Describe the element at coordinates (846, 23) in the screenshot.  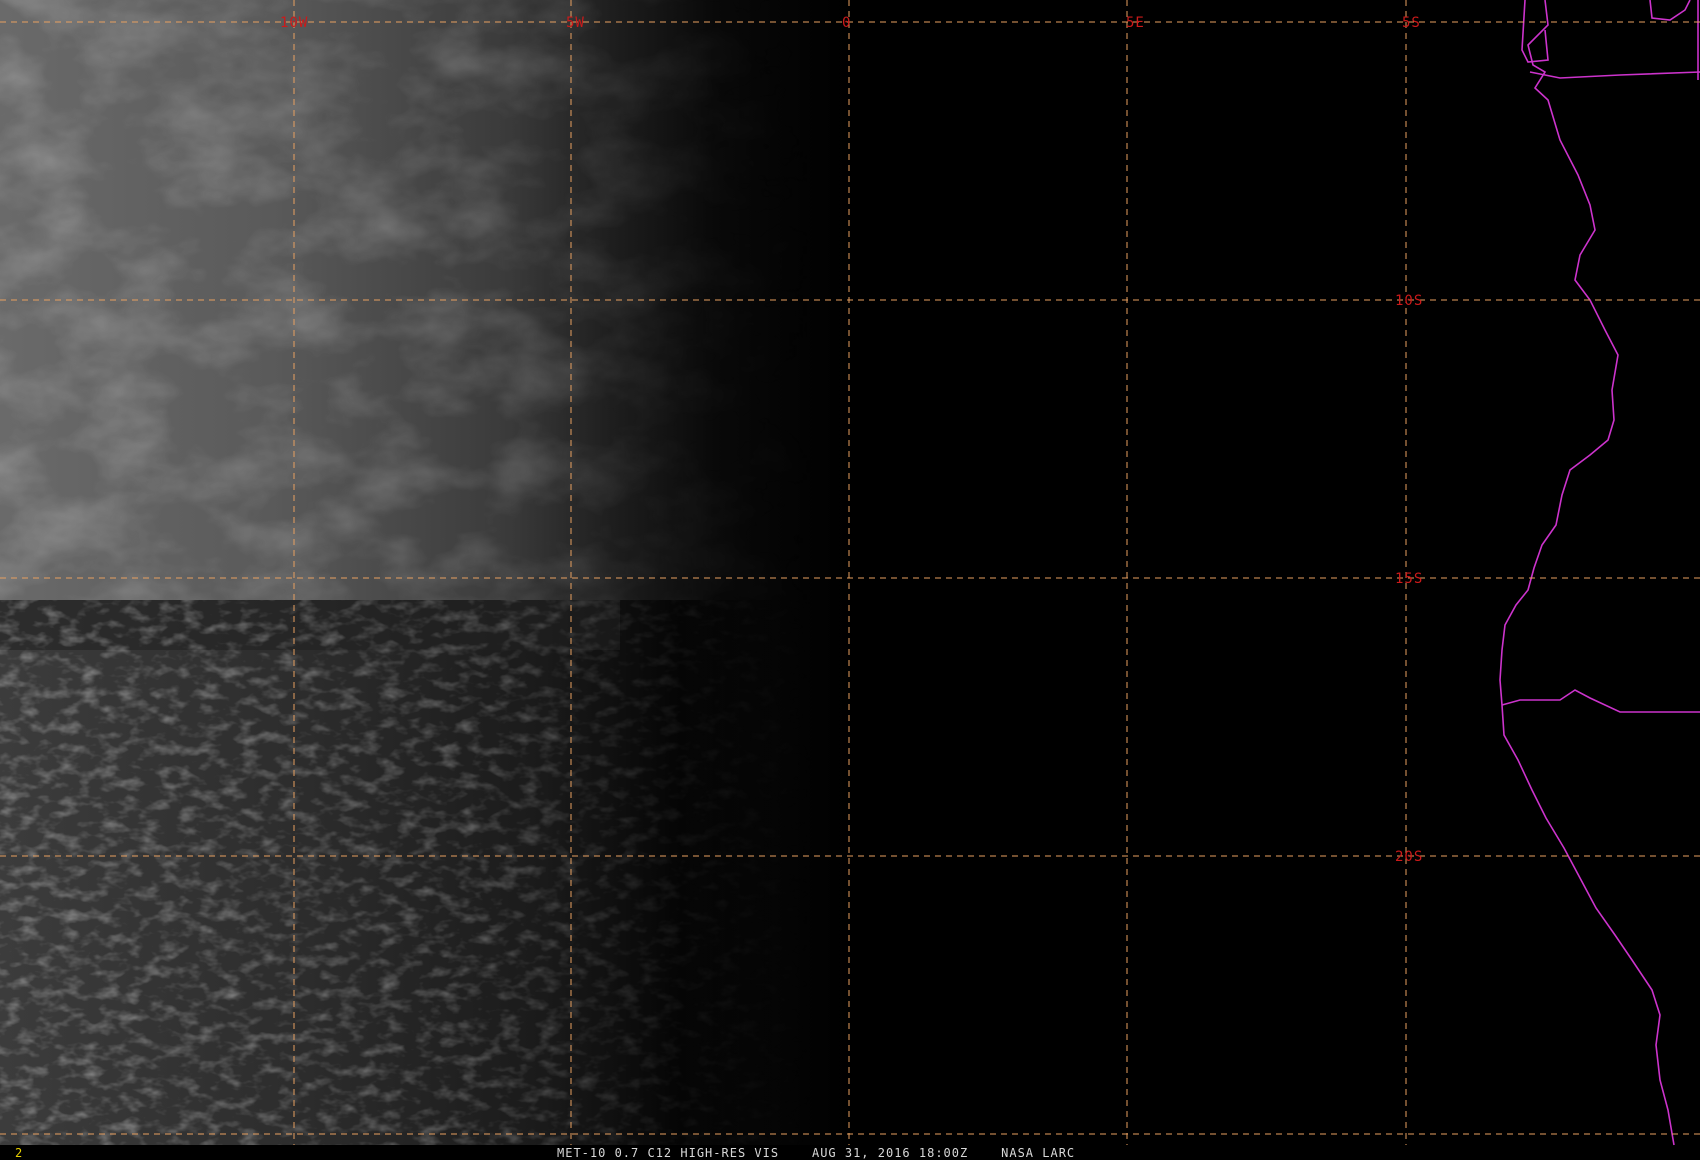
I see `lon-label-0: 0` at that location.